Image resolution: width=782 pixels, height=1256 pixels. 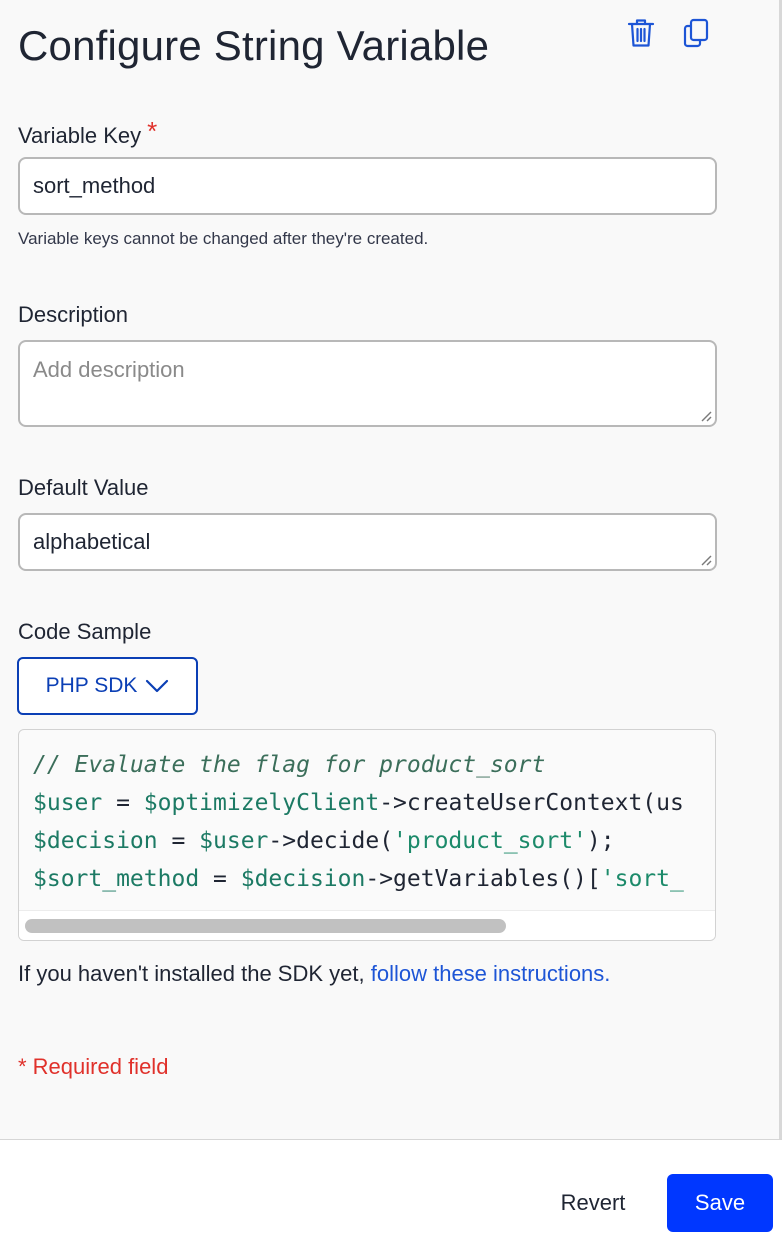 I want to click on code-token: // Evaluate the flag for product_sort, so click(x=289, y=765).